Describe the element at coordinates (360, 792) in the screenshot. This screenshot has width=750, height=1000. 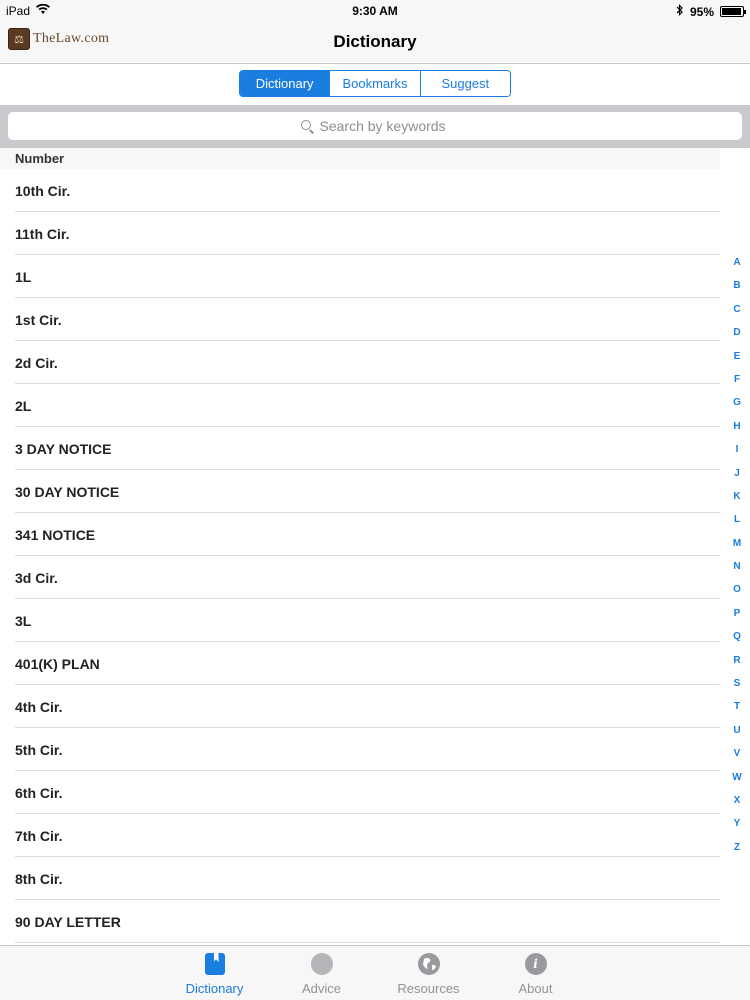
I see `list-item: 6th Cir.` at that location.